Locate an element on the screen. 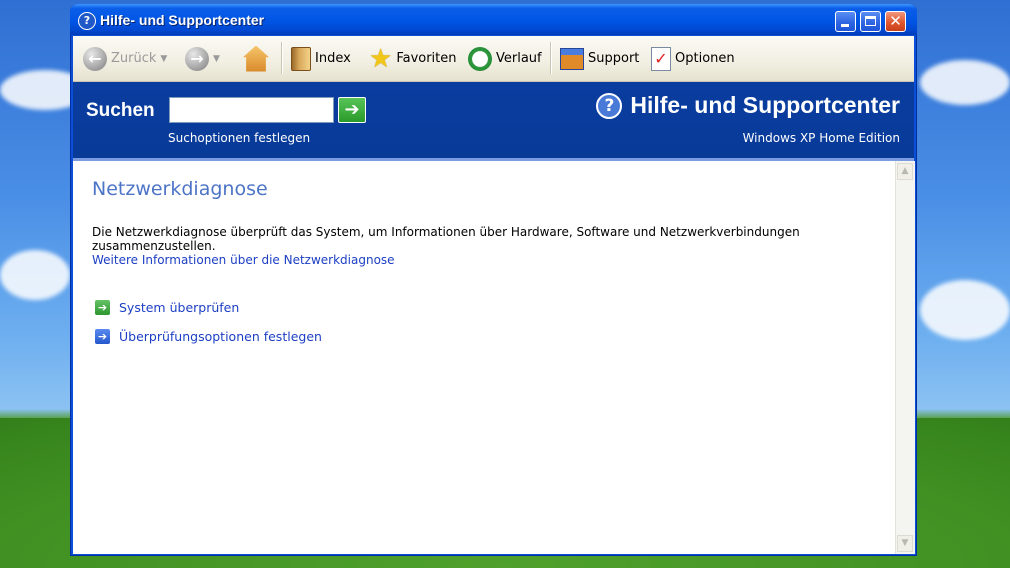 The height and width of the screenshot is (568, 1010). scroll-down-icon: ▼ is located at coordinates (905, 543).